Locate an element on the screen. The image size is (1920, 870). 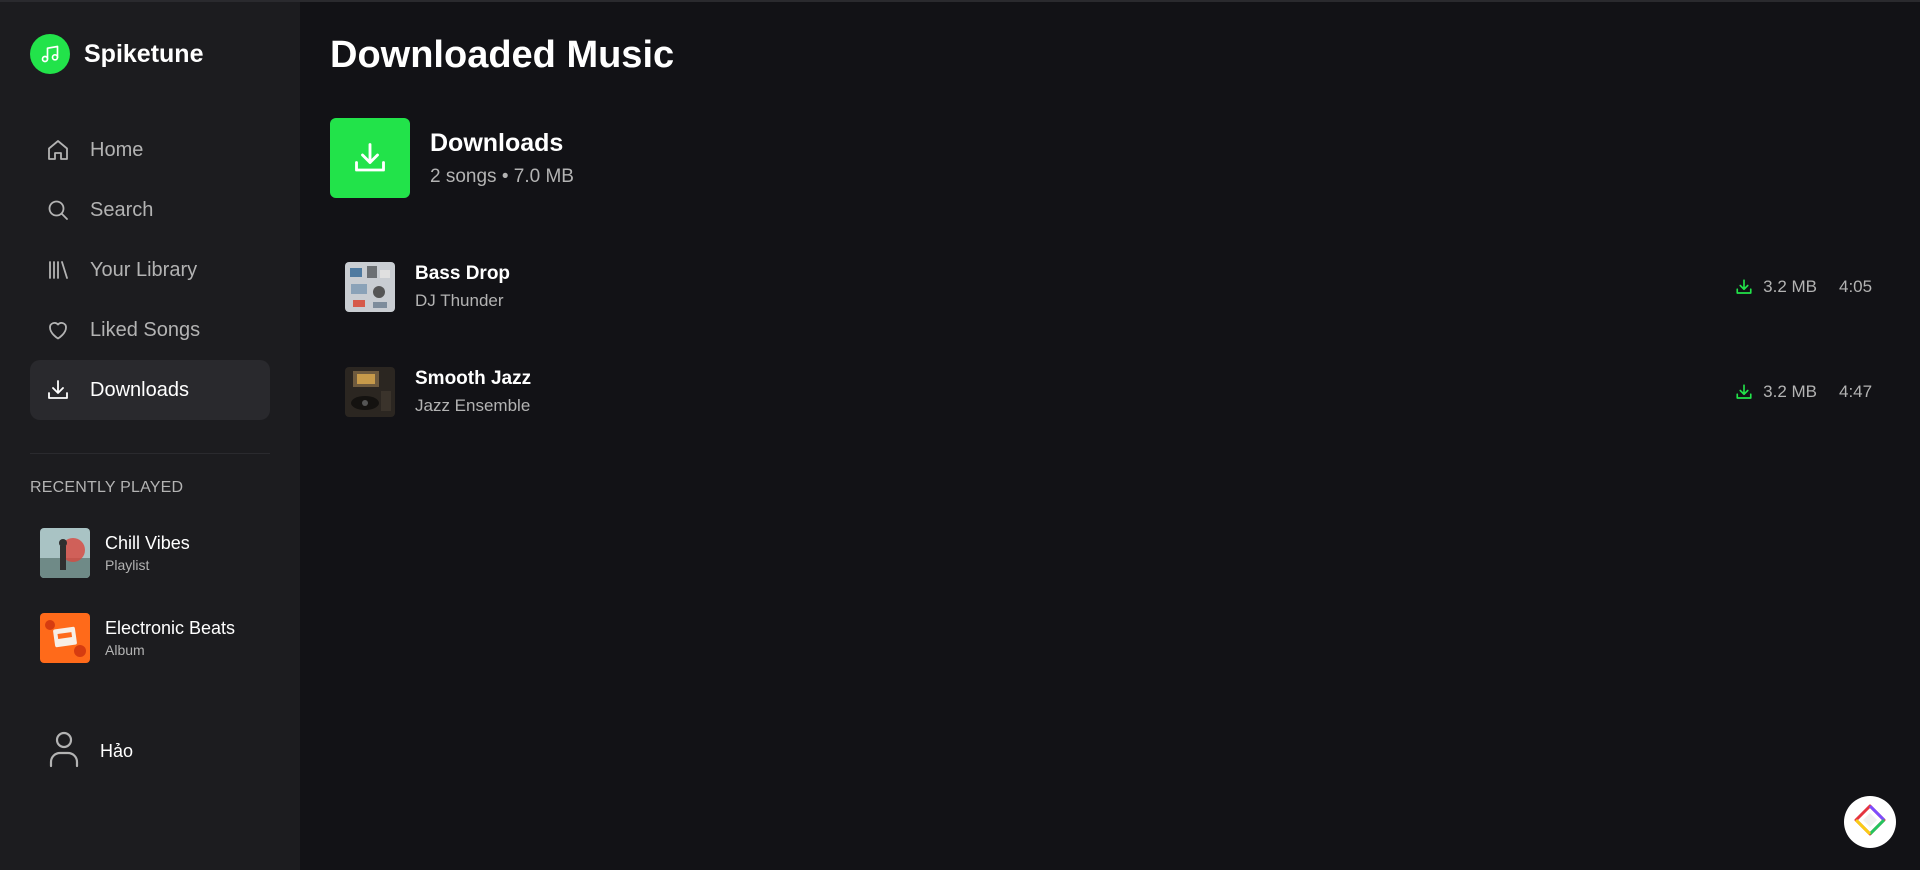
floating-action-button is located at coordinates (1870, 822).